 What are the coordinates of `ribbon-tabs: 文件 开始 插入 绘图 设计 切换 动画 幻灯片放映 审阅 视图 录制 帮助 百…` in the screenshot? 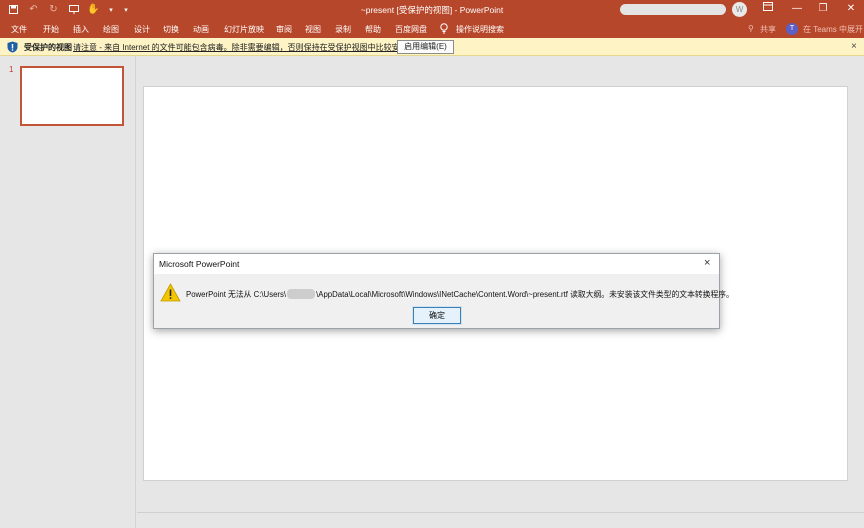 It's located at (432, 29).